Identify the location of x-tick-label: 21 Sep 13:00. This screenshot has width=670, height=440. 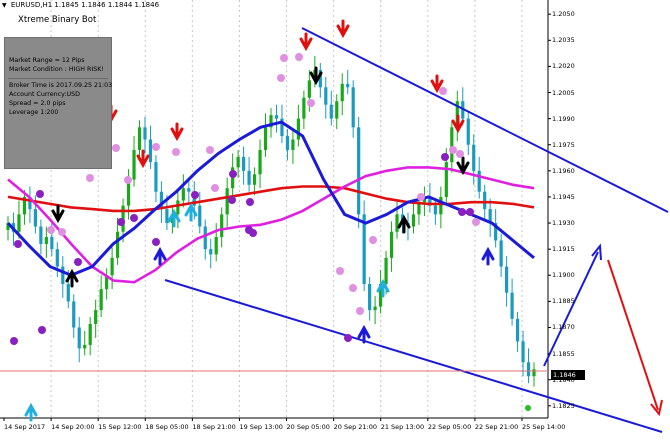
(402, 427).